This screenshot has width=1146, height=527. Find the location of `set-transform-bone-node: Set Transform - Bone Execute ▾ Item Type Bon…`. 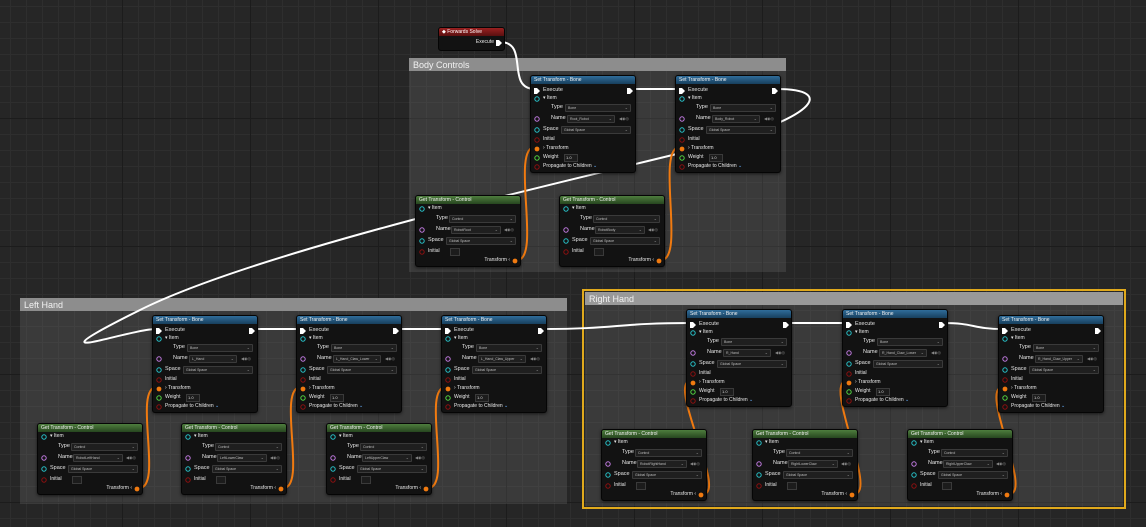

set-transform-bone-node: Set Transform - Bone Execute ▾ Item Type Bon… is located at coordinates (895, 358).